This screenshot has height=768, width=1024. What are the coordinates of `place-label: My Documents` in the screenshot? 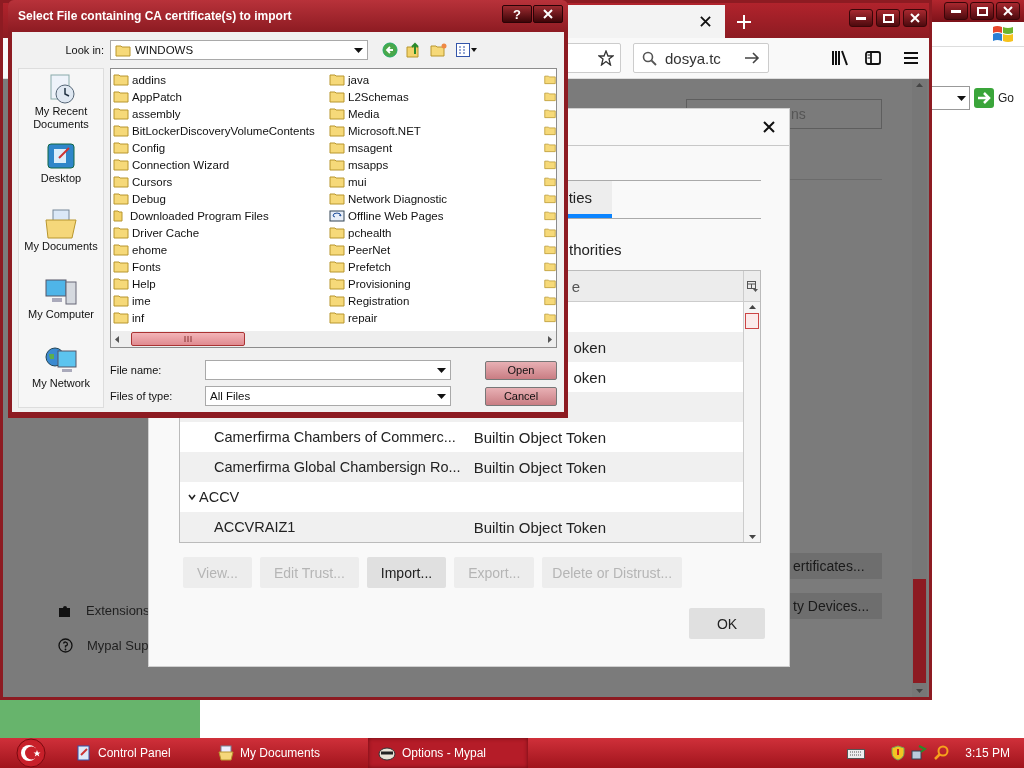 It's located at (61, 246).